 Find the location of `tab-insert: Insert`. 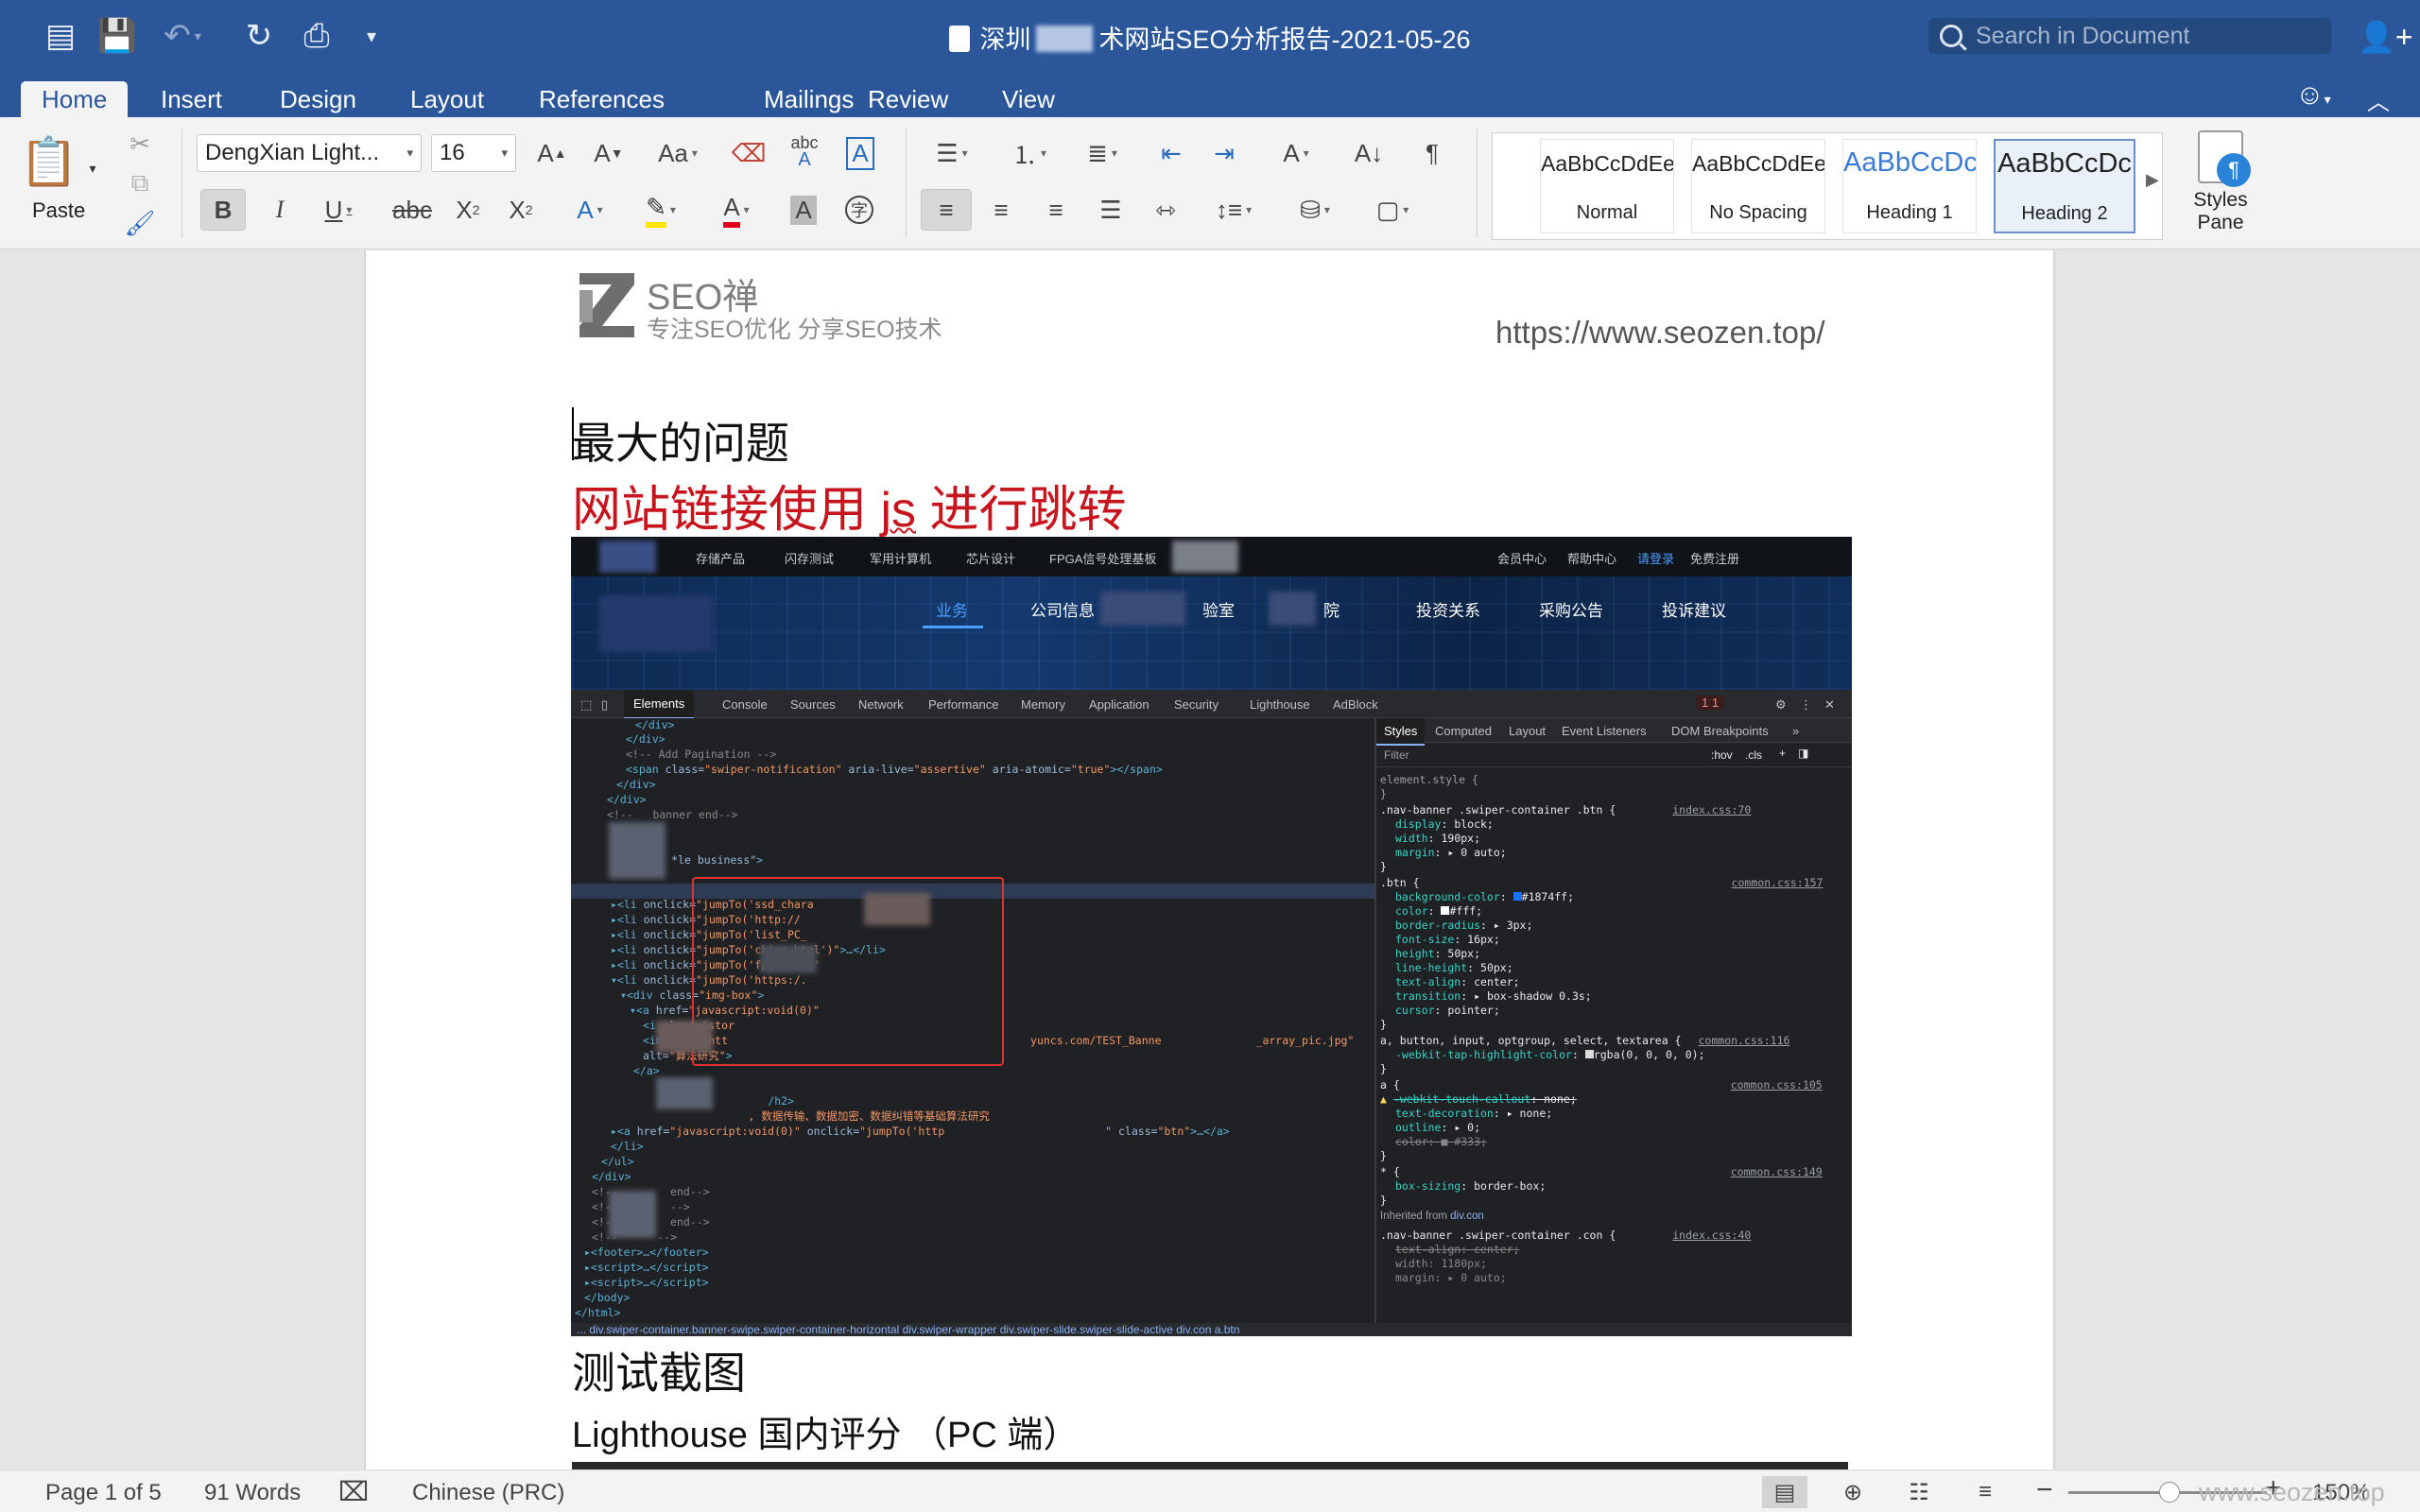

tab-insert: Insert is located at coordinates (191, 99).